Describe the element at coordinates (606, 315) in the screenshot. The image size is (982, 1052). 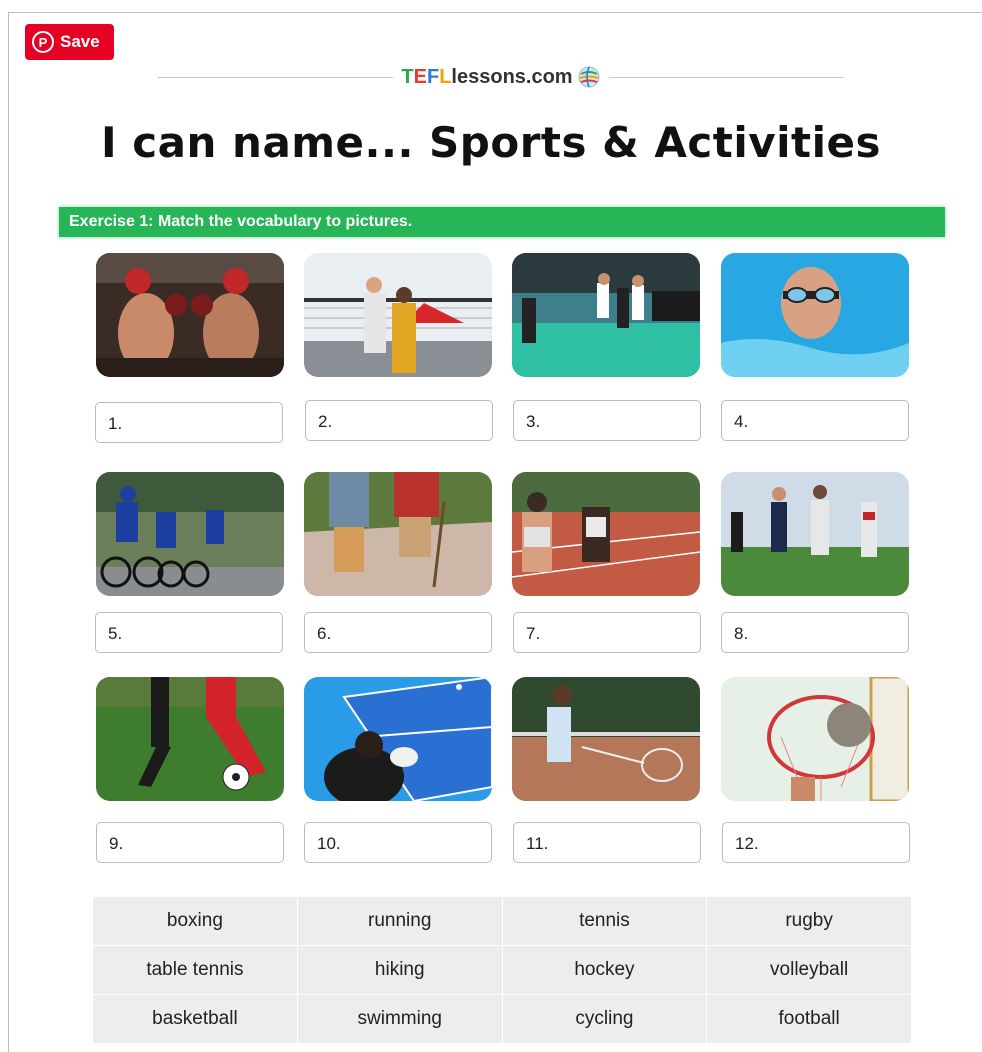
I see `picture-hockey` at that location.